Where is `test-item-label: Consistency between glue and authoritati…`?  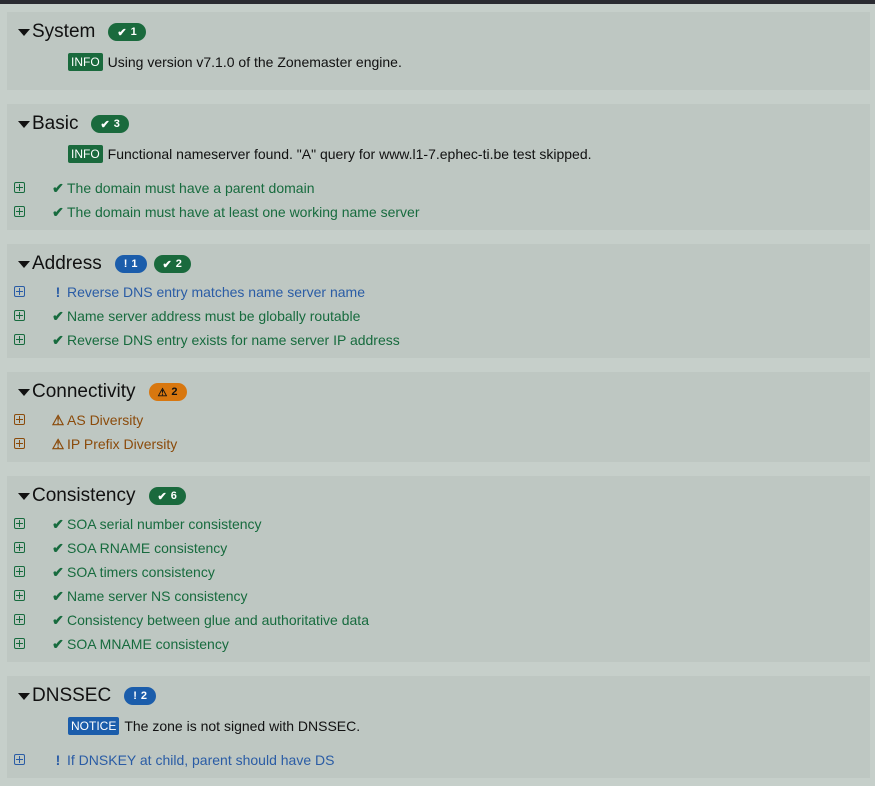 test-item-label: Consistency between glue and authoritati… is located at coordinates (218, 620).